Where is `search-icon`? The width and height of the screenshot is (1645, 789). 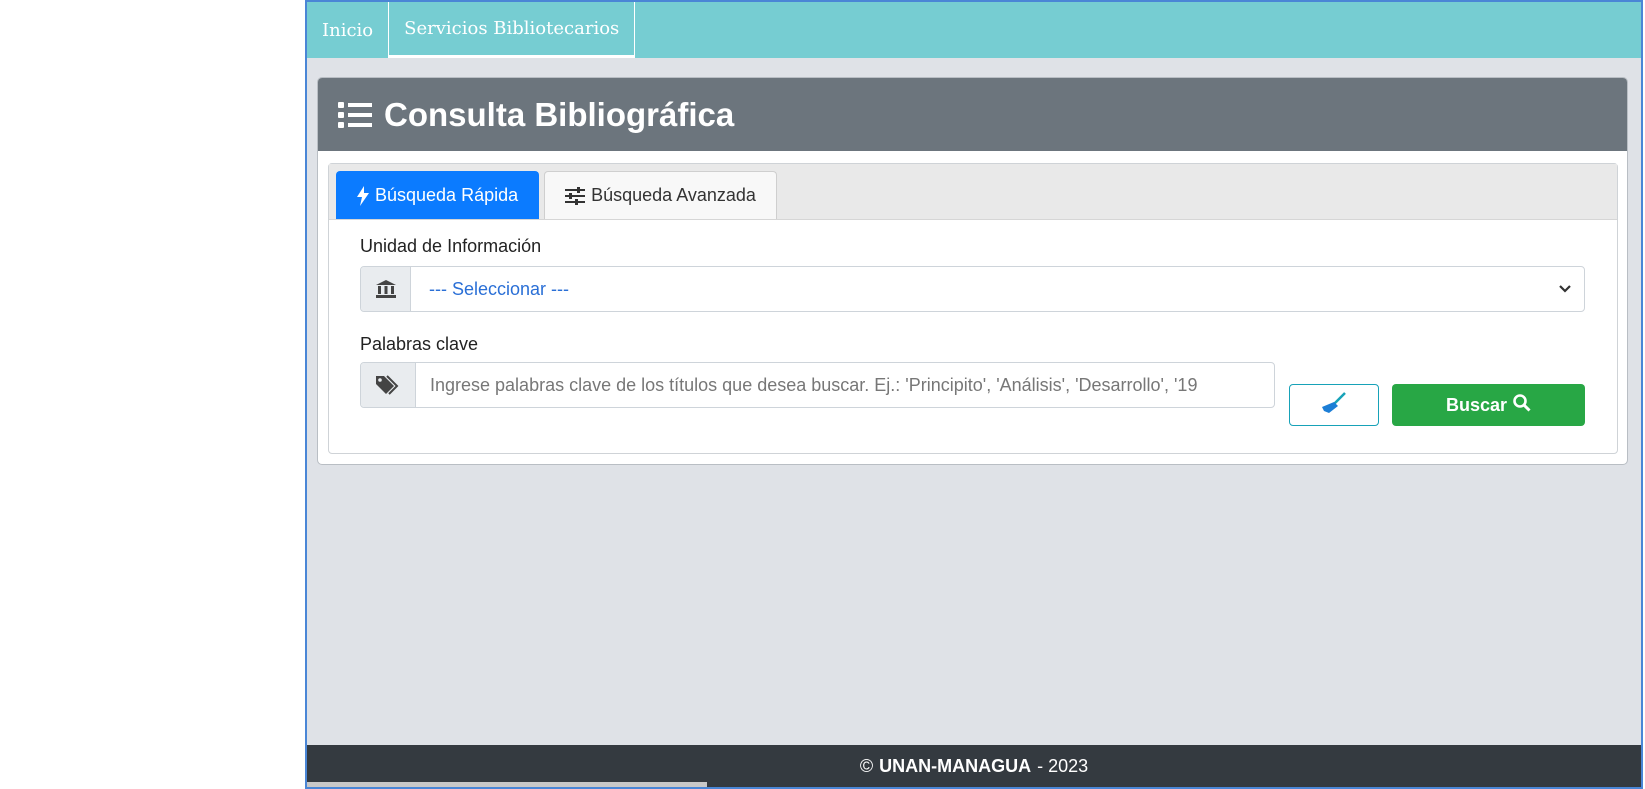
search-icon is located at coordinates (1522, 405).